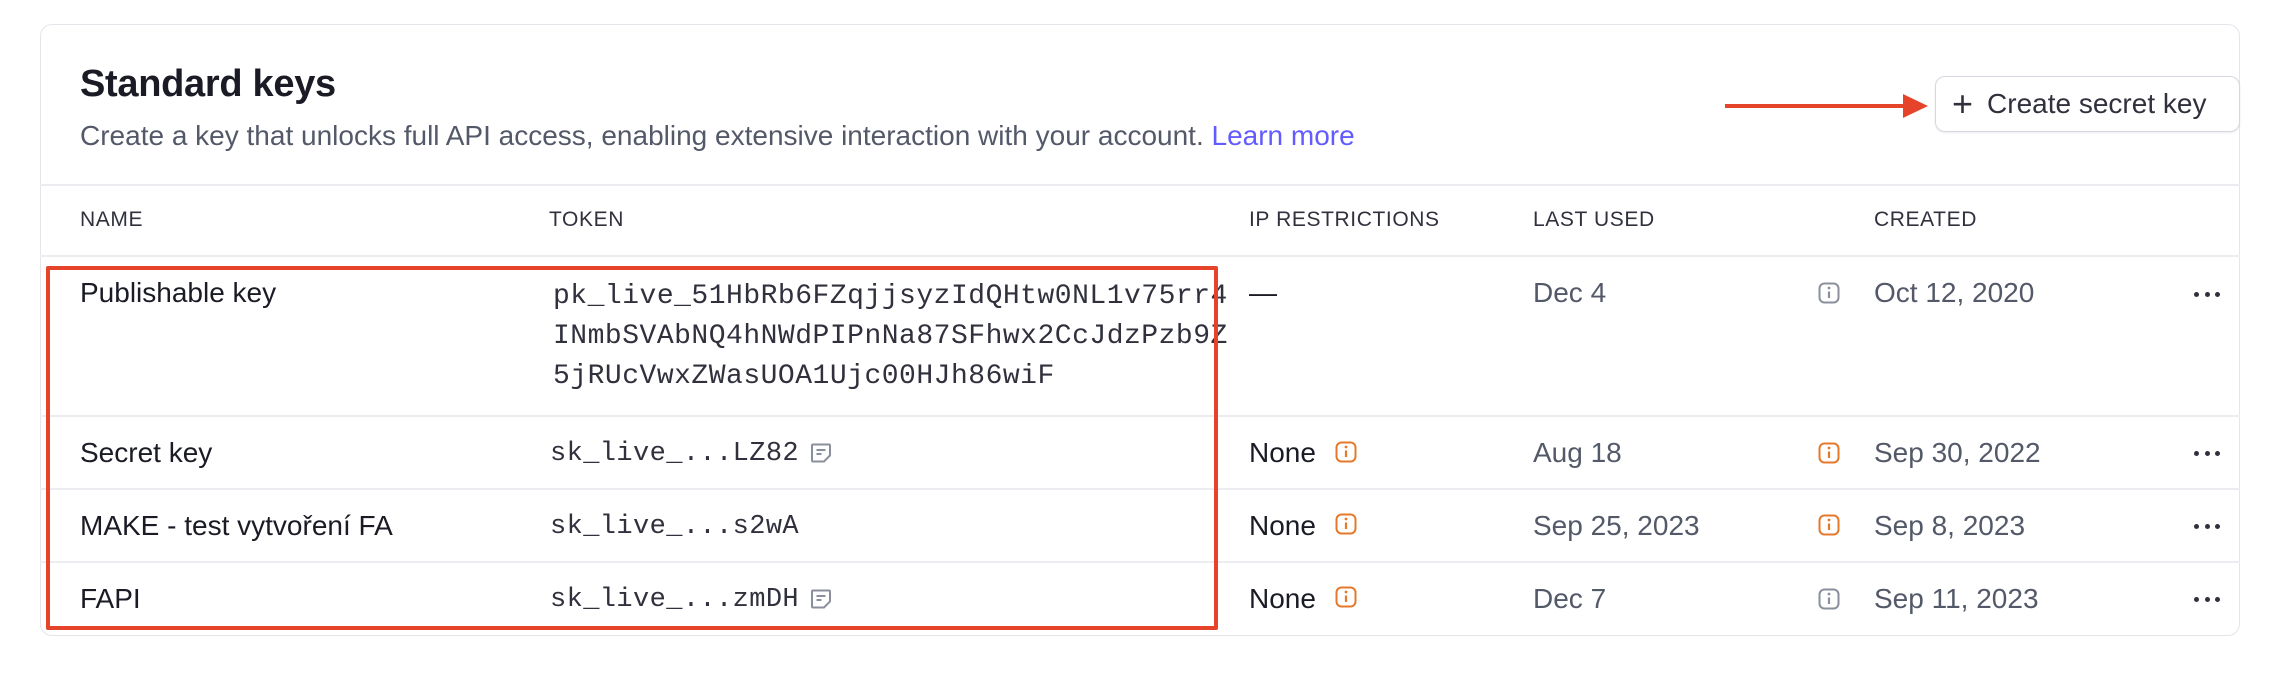 Image resolution: width=2296 pixels, height=678 pixels. What do you see at coordinates (1594, 219) in the screenshot?
I see `column-header-last-used: LAST USED` at bounding box center [1594, 219].